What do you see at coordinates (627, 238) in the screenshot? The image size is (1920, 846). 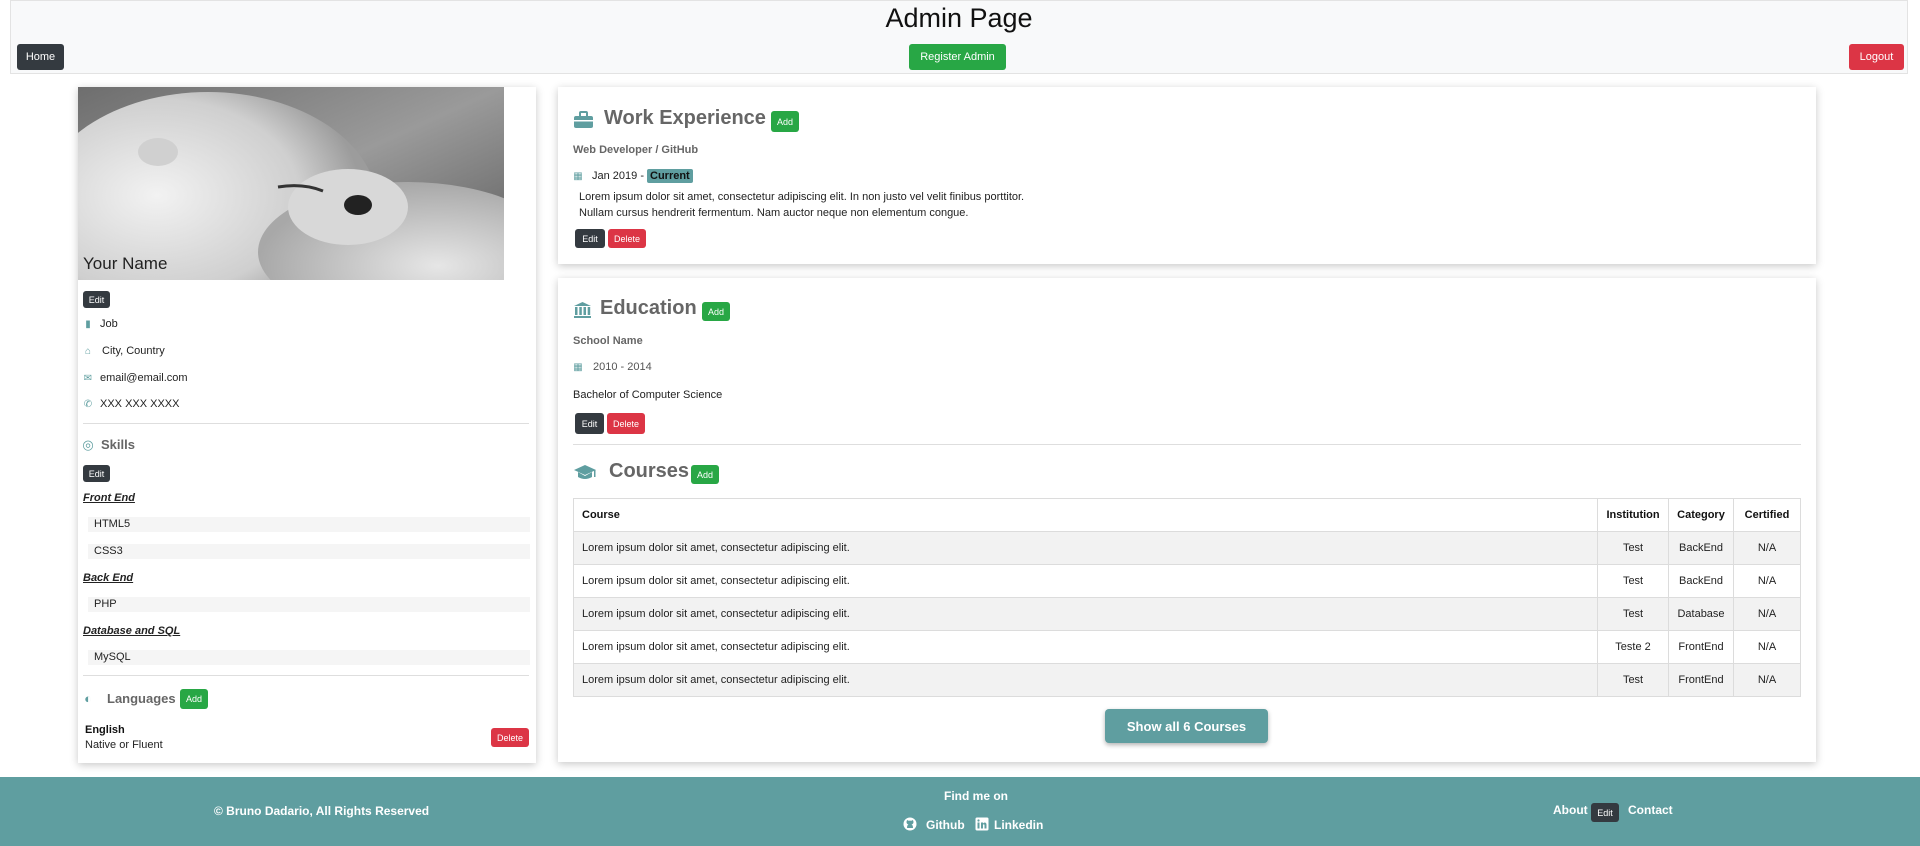 I see `delete-work-button: Delete` at bounding box center [627, 238].